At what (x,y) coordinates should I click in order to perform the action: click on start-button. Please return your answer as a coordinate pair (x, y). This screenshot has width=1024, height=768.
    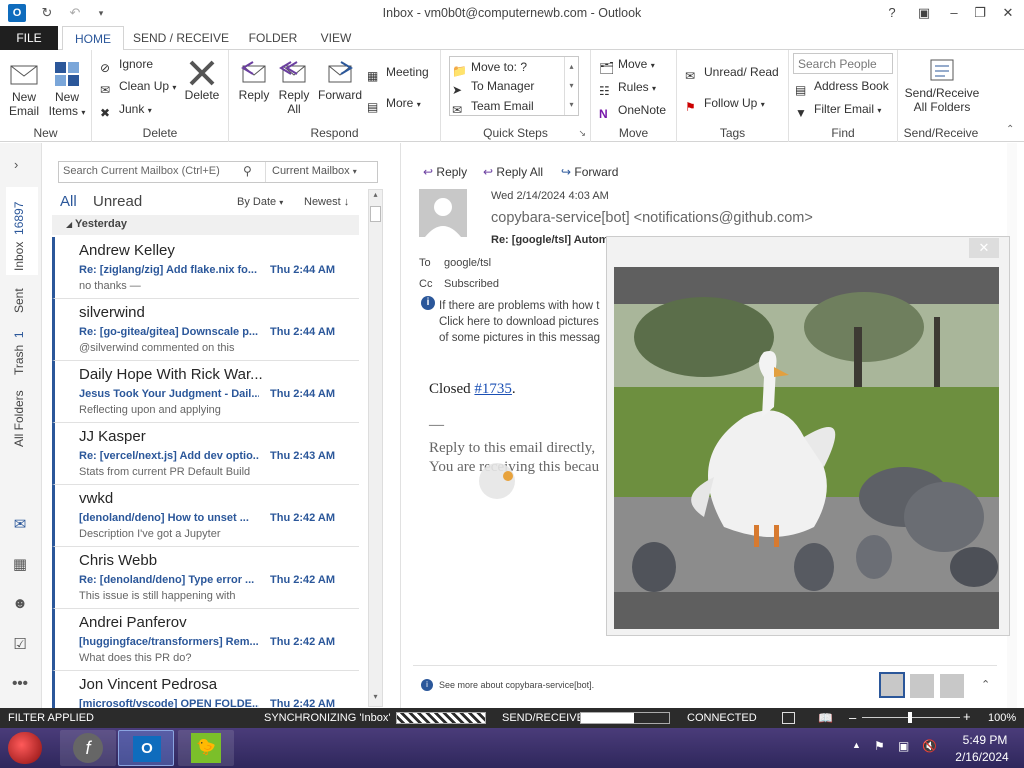
    Looking at the image, I should click on (25, 748).